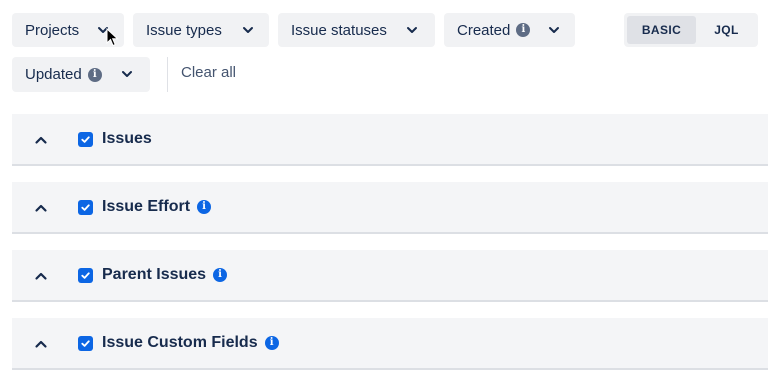  I want to click on jql-mode-button: JQL, so click(726, 30).